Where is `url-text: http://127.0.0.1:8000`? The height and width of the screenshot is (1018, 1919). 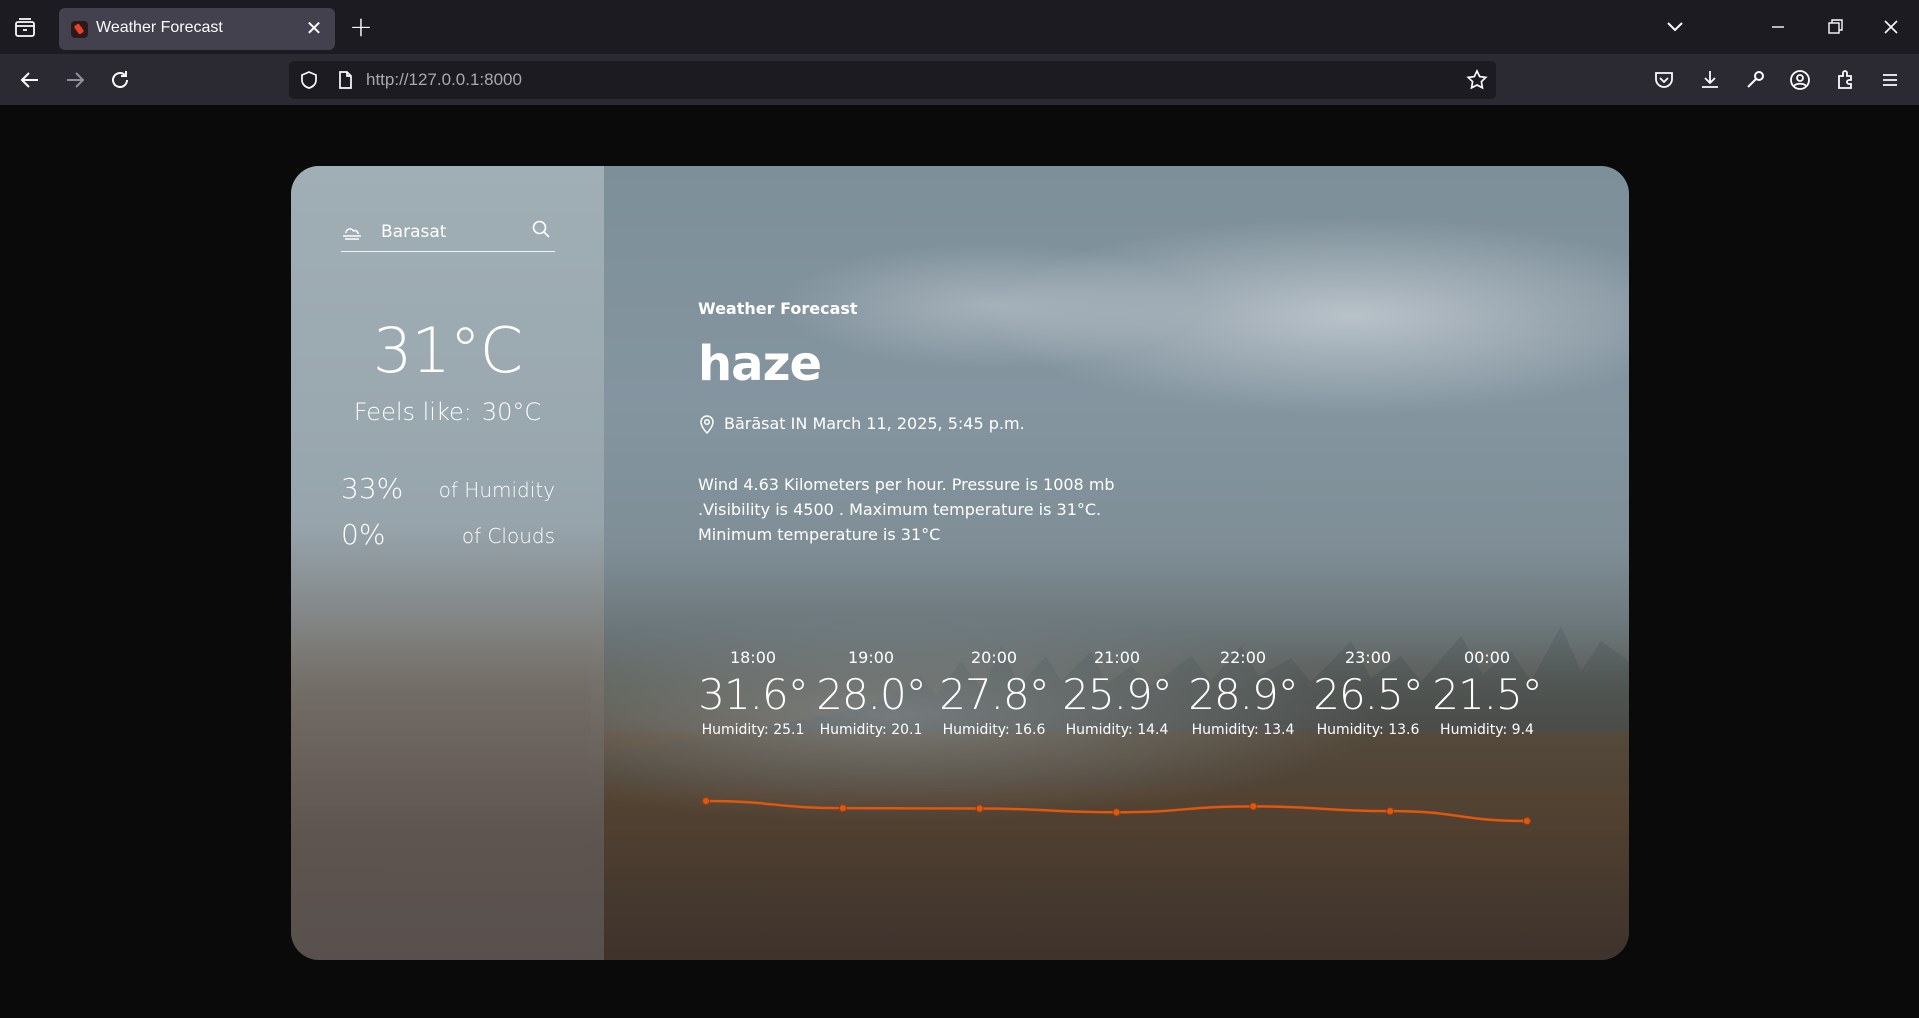
url-text: http://127.0.0.1:8000 is located at coordinates (444, 80).